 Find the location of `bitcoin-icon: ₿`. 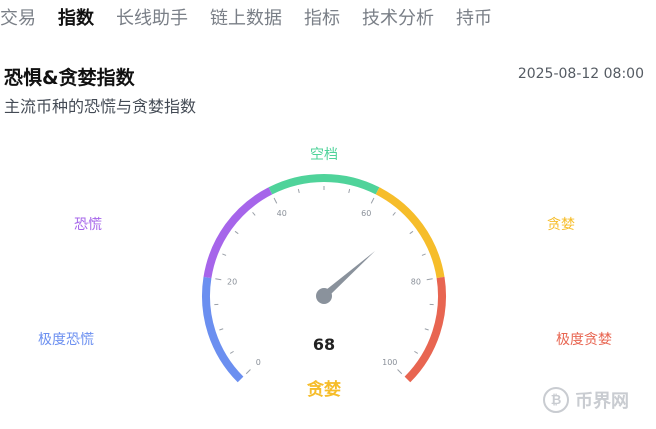

bitcoin-icon: ₿ is located at coordinates (556, 400).